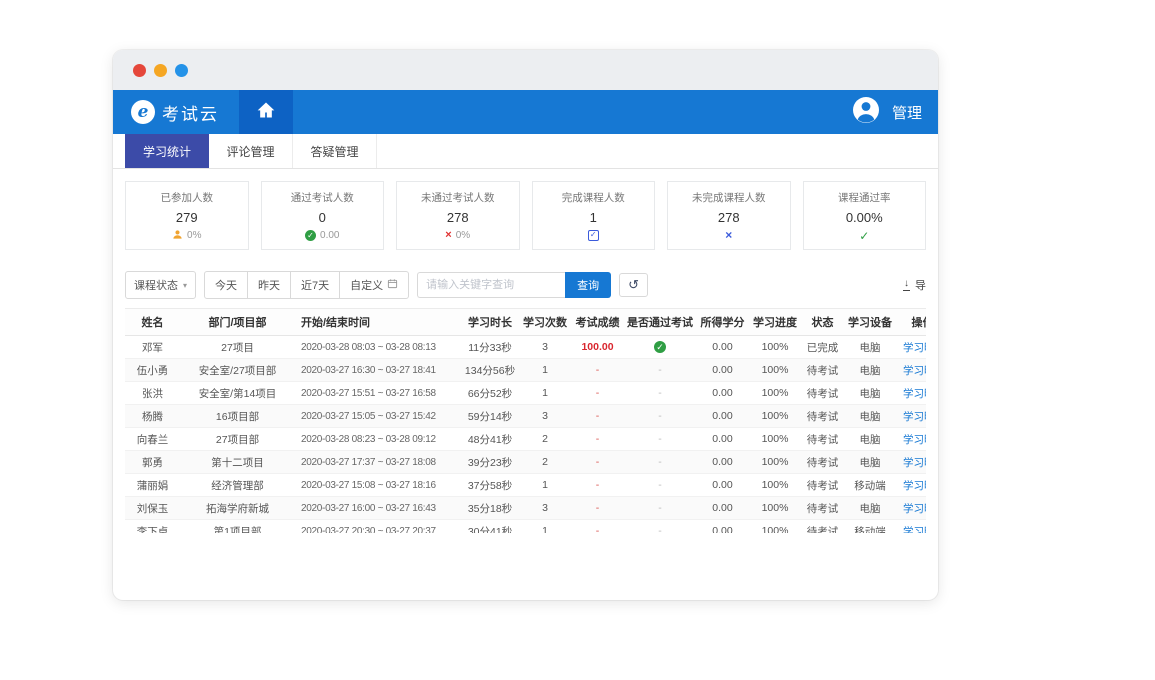  I want to click on cell-duration: 39分23秒, so click(490, 462).